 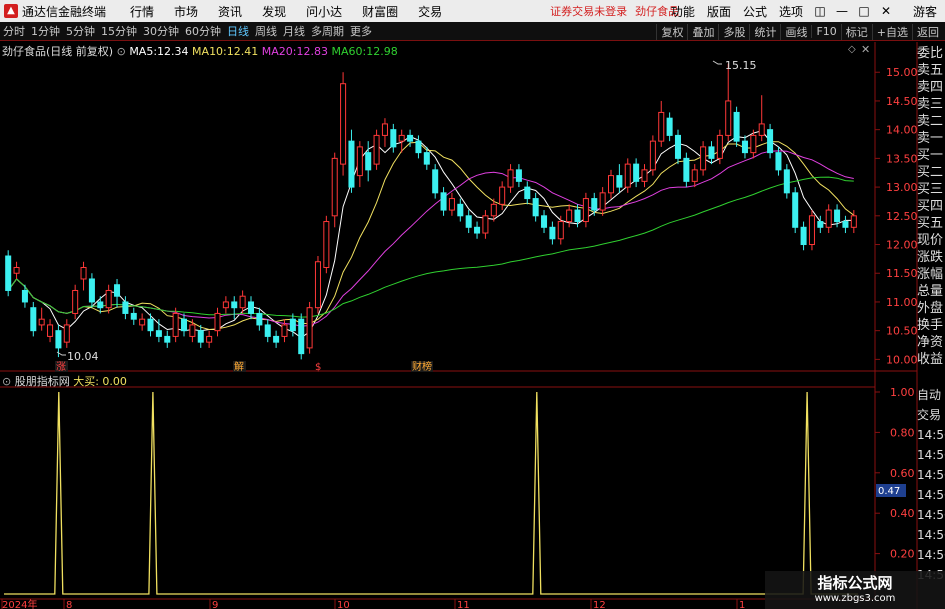 I want to click on side-net-asset: 净资, so click(x=931, y=342).